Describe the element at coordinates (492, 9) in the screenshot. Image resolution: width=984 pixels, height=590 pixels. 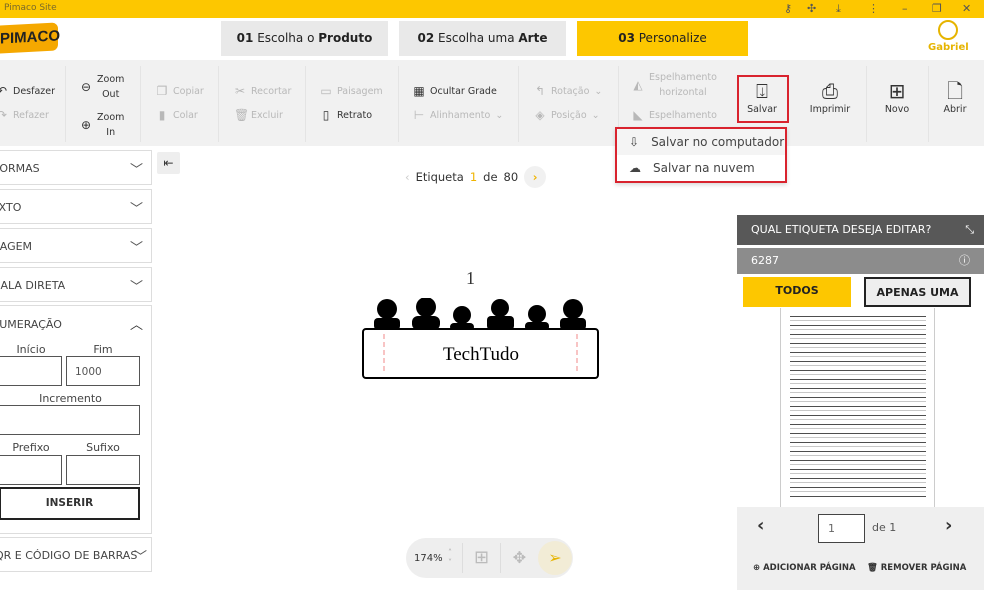
I see `title-bar: Pimaco Site ⚷ ✣ ⤓ ⋮ – ❐ ✕` at that location.